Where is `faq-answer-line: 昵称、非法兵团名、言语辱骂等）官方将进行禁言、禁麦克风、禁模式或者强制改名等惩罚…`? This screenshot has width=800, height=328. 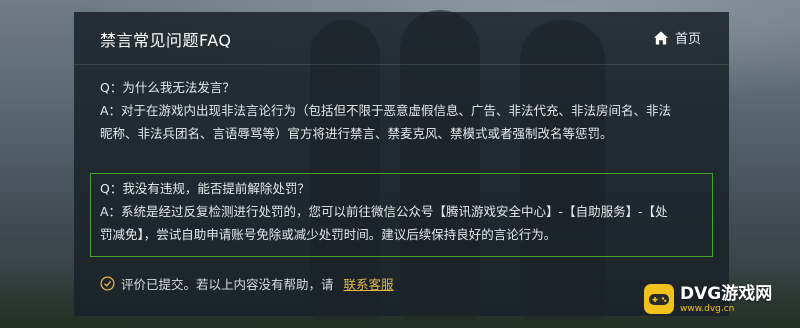 faq-answer-line: 昵称、非法兵团名、言语辱骂等）官方将进行禁言、禁麦克风、禁模式或者强制改名等惩罚… is located at coordinates (356, 133).